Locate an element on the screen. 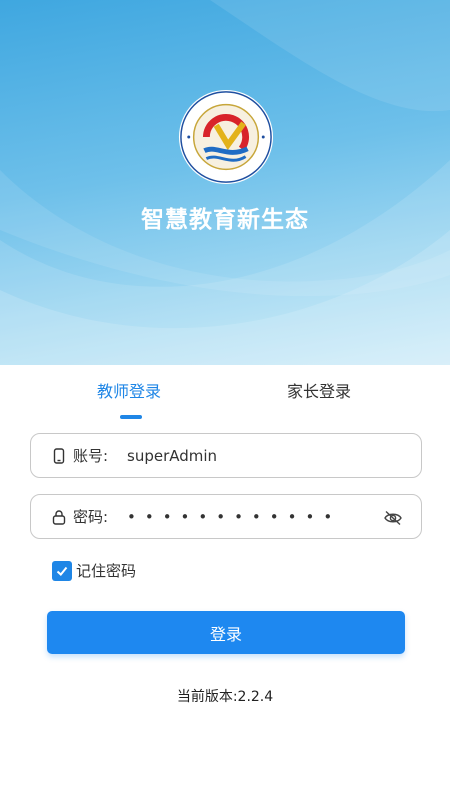 The height and width of the screenshot is (800, 450). login-button: 登录 is located at coordinates (226, 632).